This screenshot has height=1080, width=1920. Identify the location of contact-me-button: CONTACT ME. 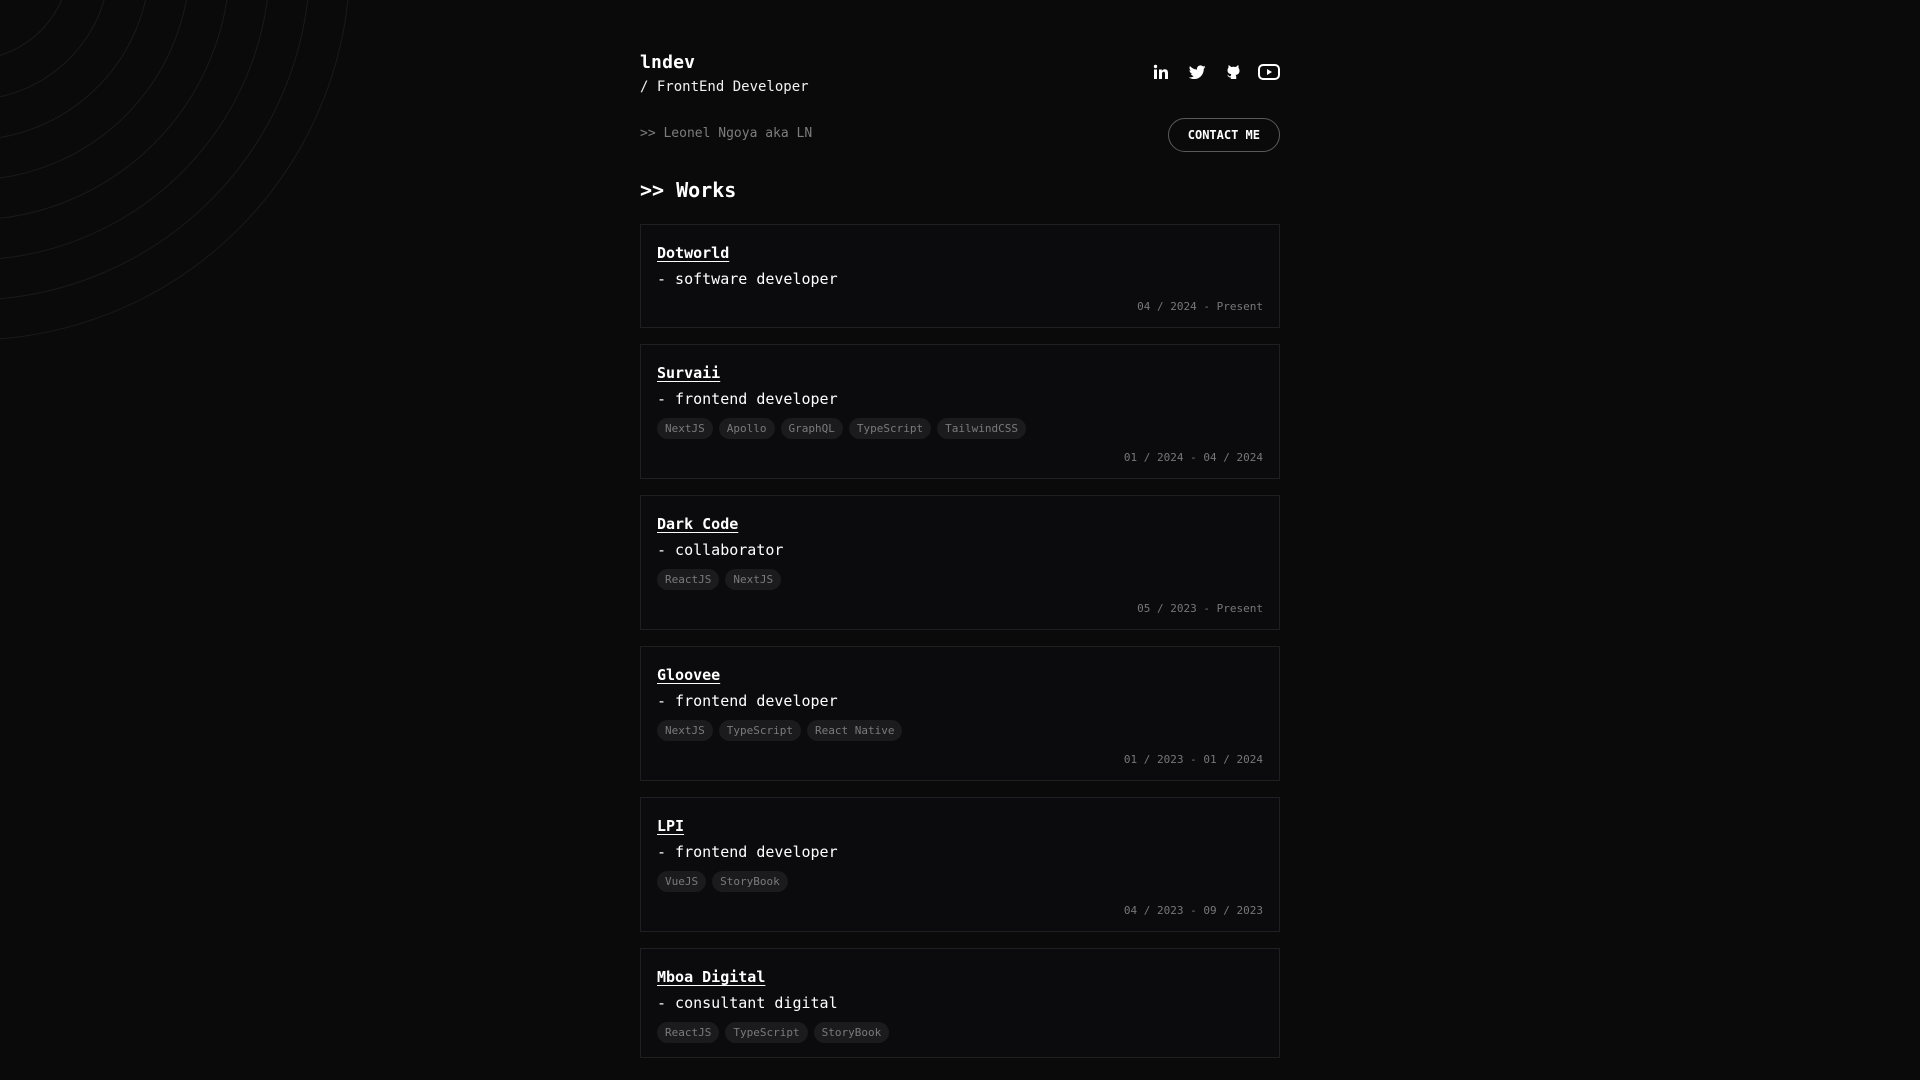
(1223, 135).